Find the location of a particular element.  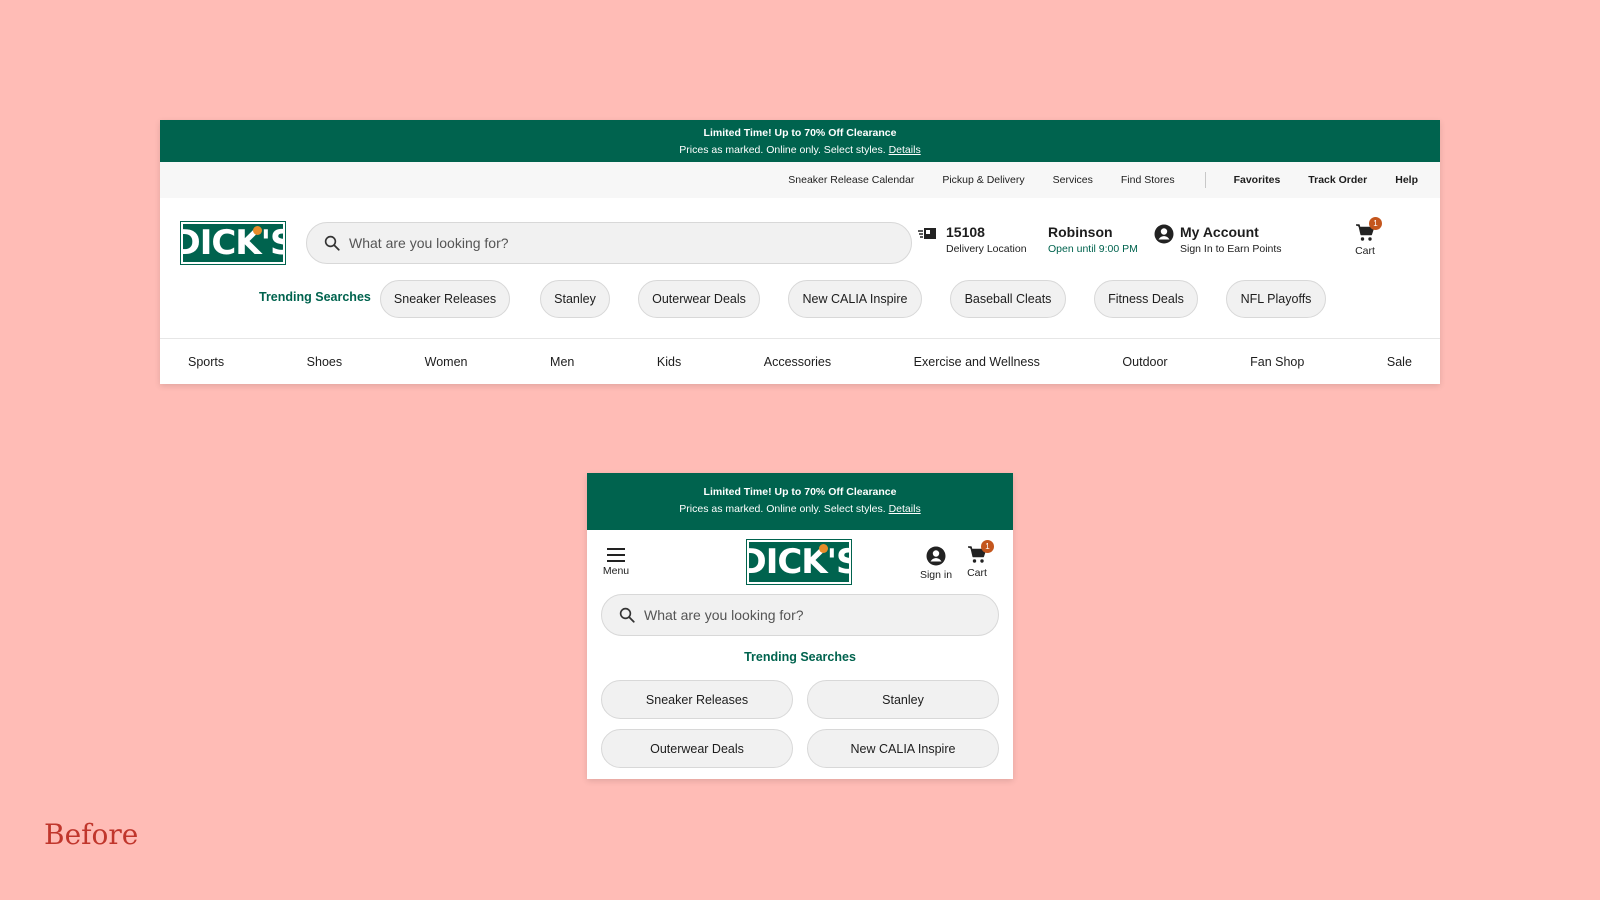

mobile-main-header: Menu DICK'S Sign in Cart 1 is located at coordinates (800, 562).